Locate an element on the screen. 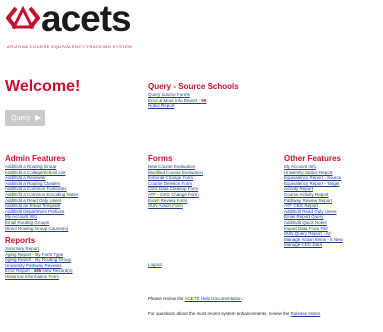 This screenshot has height=332, width=383. other-feature-link: Manage CEG Data is located at coordinates (313, 245).